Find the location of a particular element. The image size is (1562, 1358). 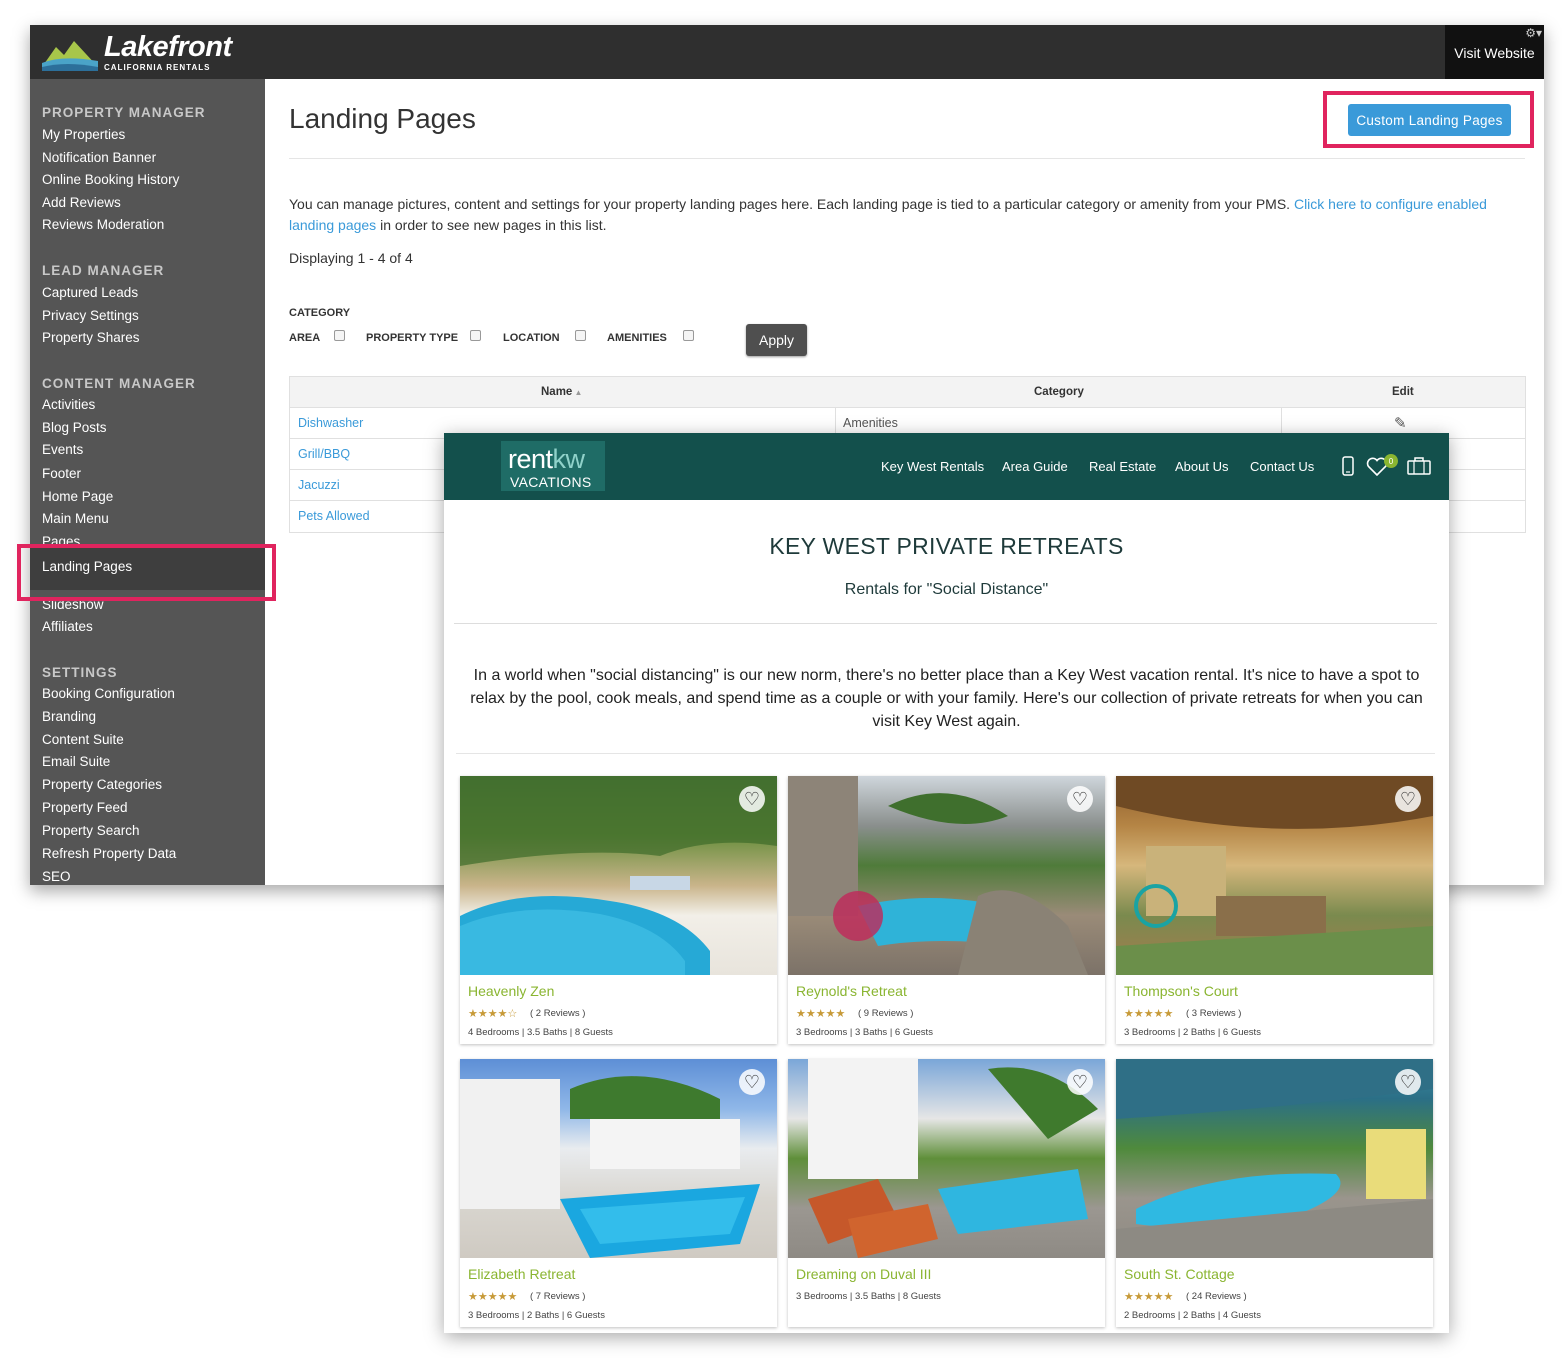

sidebar-item-seo: SEO is located at coordinates (56, 876).